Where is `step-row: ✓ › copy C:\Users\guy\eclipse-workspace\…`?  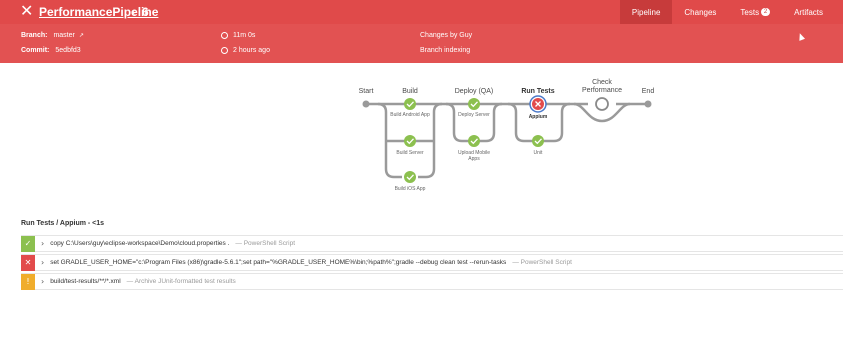 step-row: ✓ › copy C:\Users\guy\eclipse-workspace\… is located at coordinates (432, 243).